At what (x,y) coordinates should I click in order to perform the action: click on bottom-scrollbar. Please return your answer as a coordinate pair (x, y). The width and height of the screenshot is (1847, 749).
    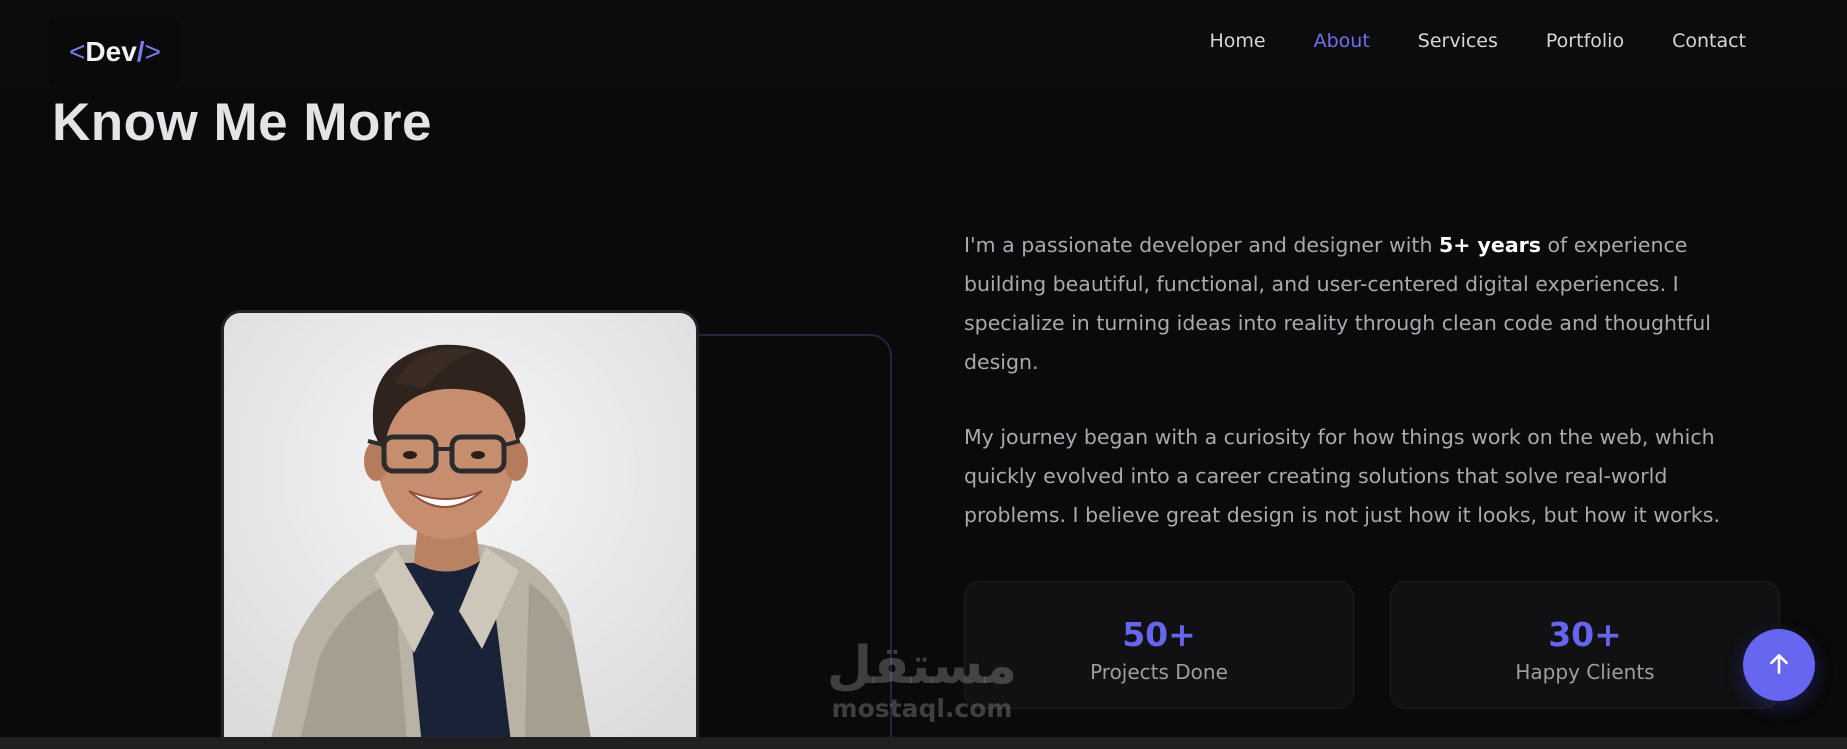
    Looking at the image, I should click on (923, 743).